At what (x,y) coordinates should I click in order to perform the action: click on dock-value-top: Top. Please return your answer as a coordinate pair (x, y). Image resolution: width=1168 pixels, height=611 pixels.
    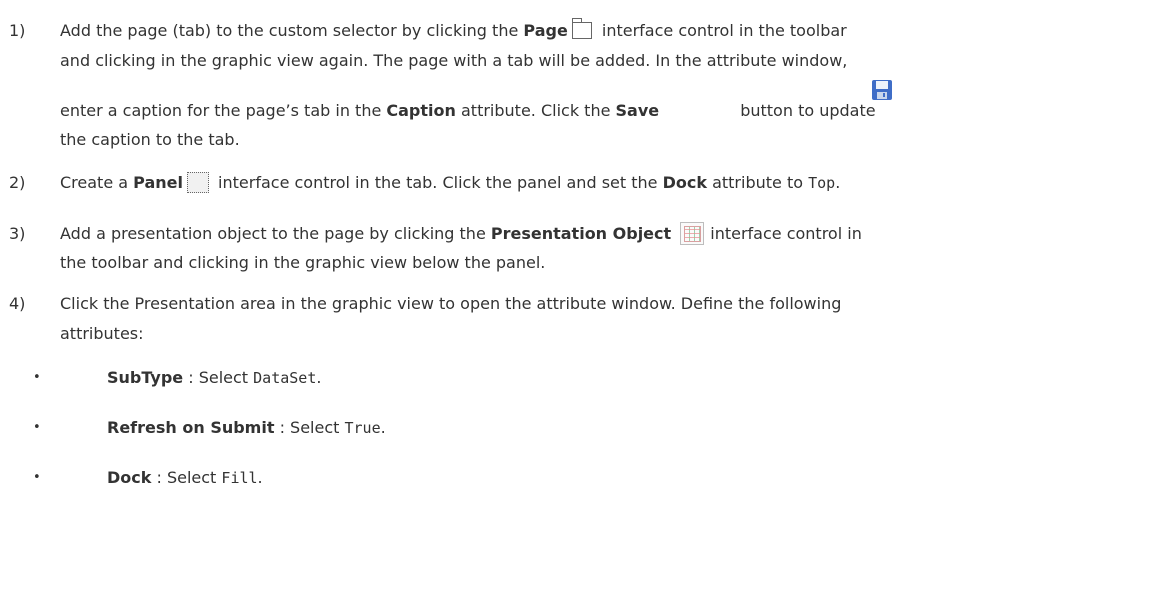
    Looking at the image, I should click on (822, 183).